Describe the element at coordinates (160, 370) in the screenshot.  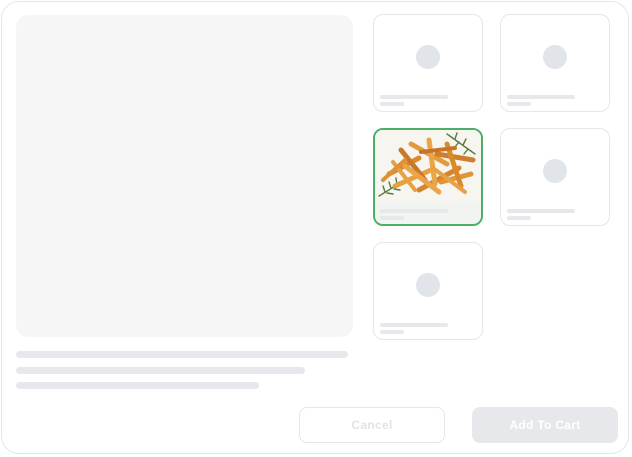
I see `description-skeleton-line` at that location.